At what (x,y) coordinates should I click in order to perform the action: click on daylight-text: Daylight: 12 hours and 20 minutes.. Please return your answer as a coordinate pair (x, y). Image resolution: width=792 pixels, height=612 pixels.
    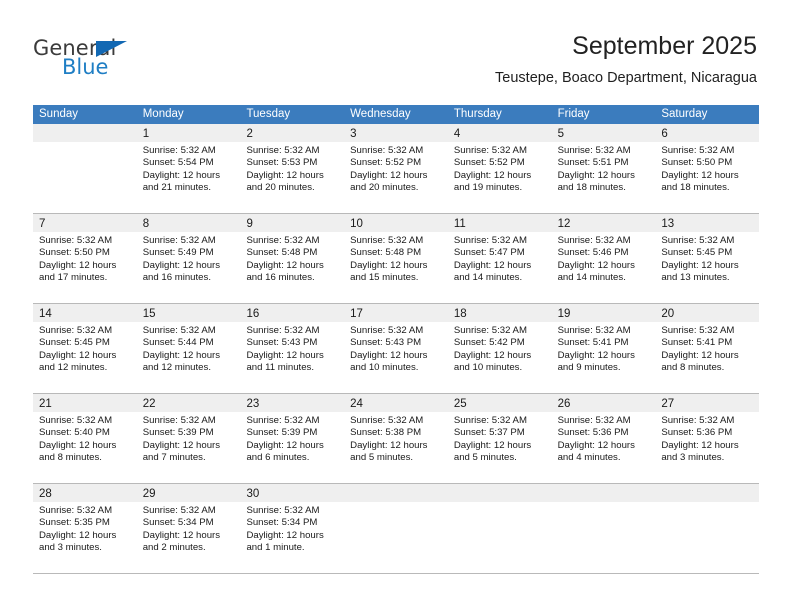
    Looking at the image, I should click on (389, 181).